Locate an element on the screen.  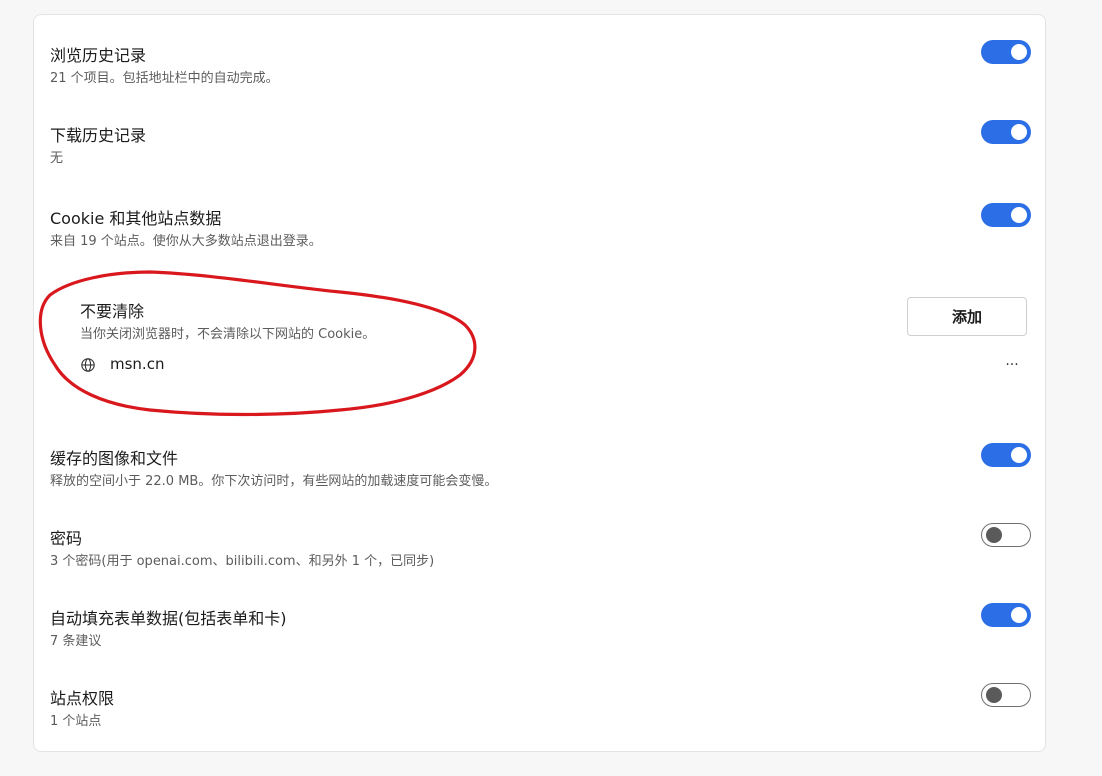
browsing-history-toggle is located at coordinates (1006, 52).